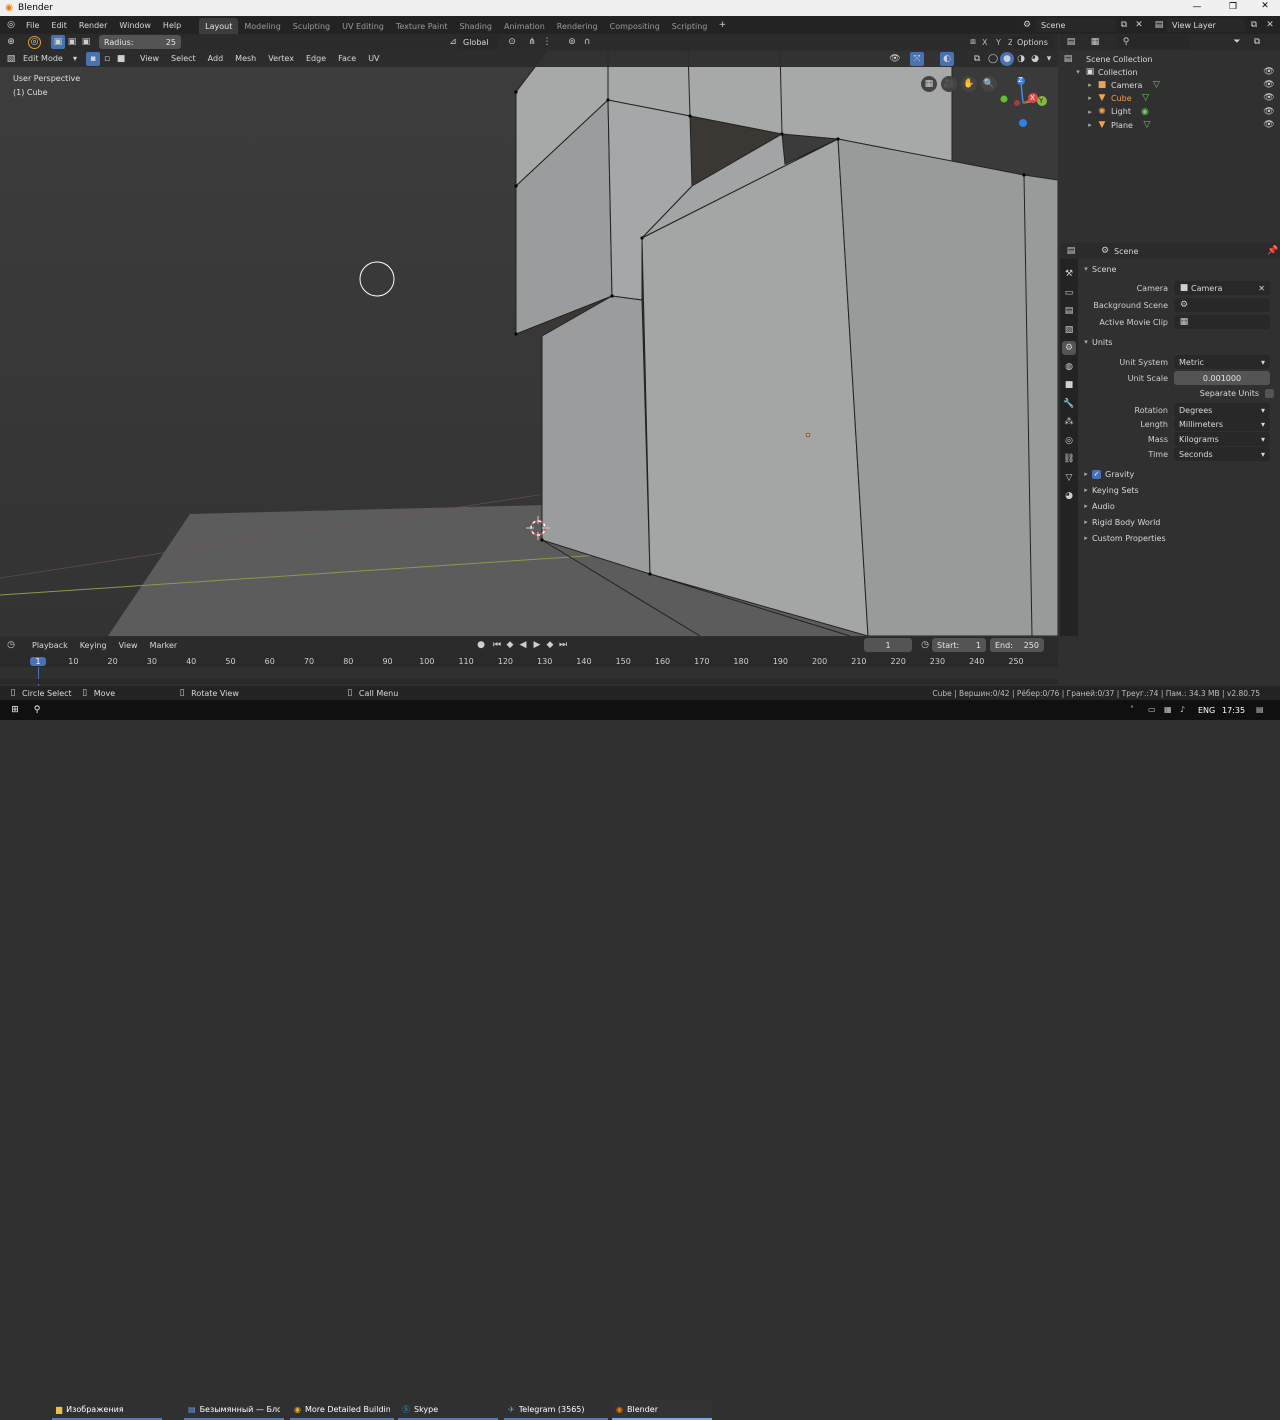 The width and height of the screenshot is (1280, 1420). What do you see at coordinates (262, 26) in the screenshot?
I see `tab-modeling: Modeling` at bounding box center [262, 26].